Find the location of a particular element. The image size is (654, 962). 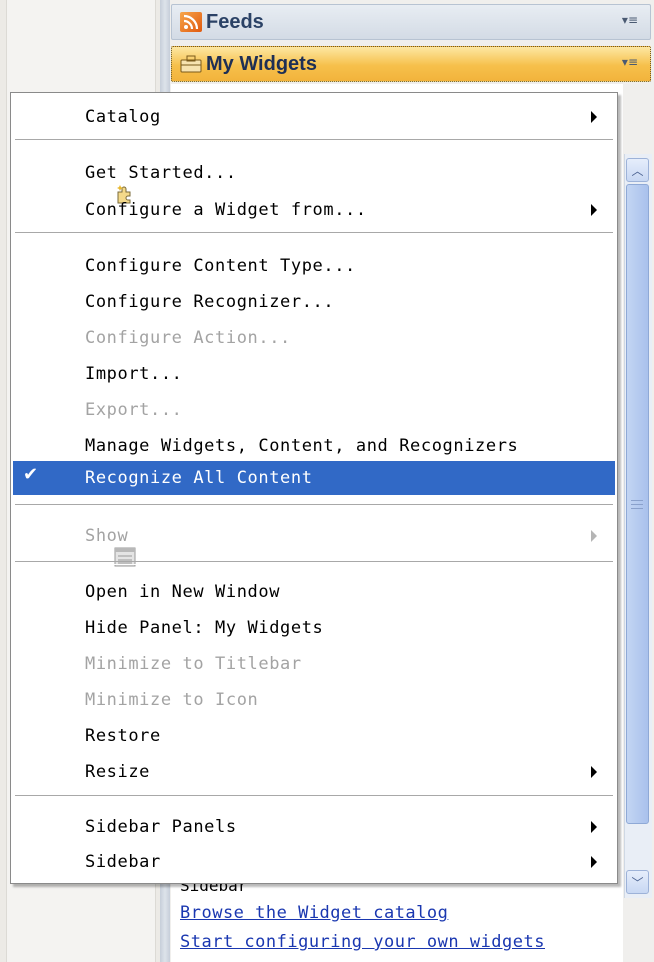

menu-item-label: Minimize to Titlebar is located at coordinates (193, 664).